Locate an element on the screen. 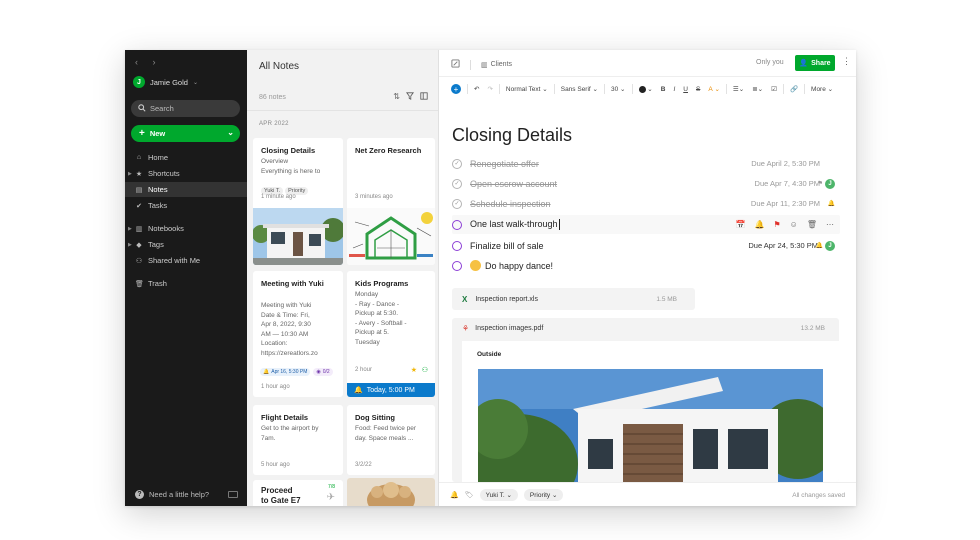 The image size is (980, 540). reminder-add-icon: 🔔 is located at coordinates (454, 495).